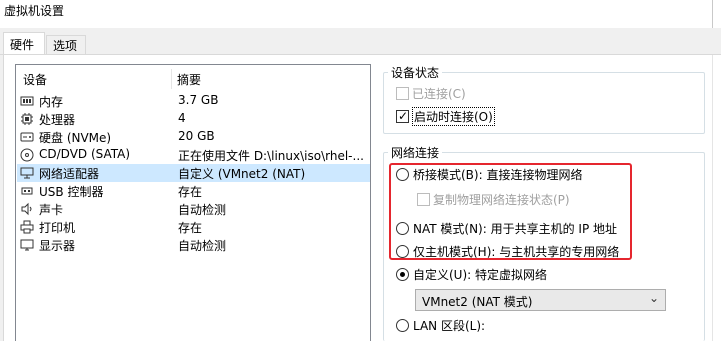 This screenshot has width=721, height=341. I want to click on custom-label: 自定义(U): 特定虚拟网络, so click(480, 275).